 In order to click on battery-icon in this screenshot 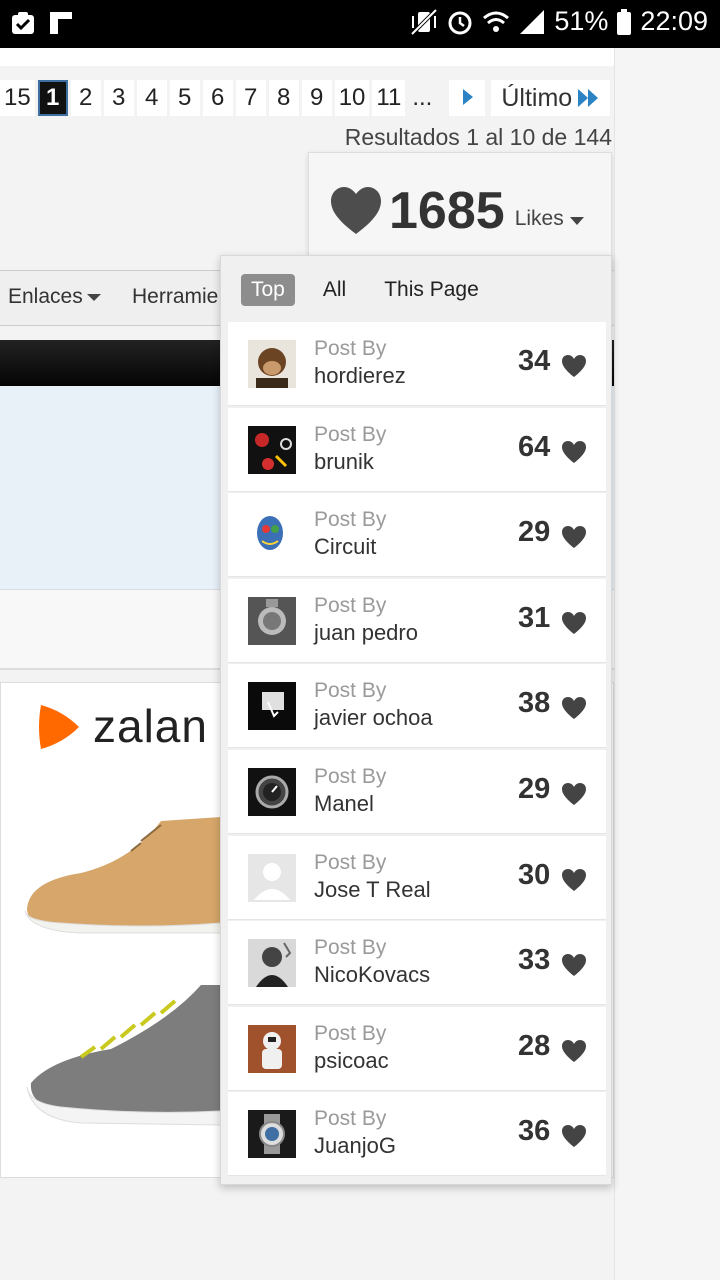, I will do `click(624, 21)`.